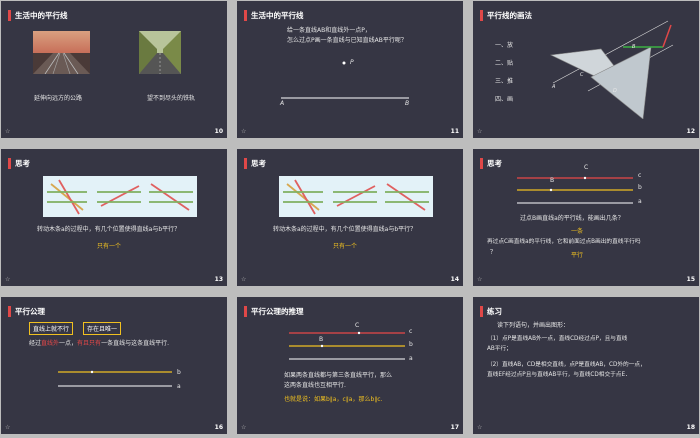  What do you see at coordinates (50, 343) in the screenshot?
I see `axiom-highlight-1: 直线外` at bounding box center [50, 343].